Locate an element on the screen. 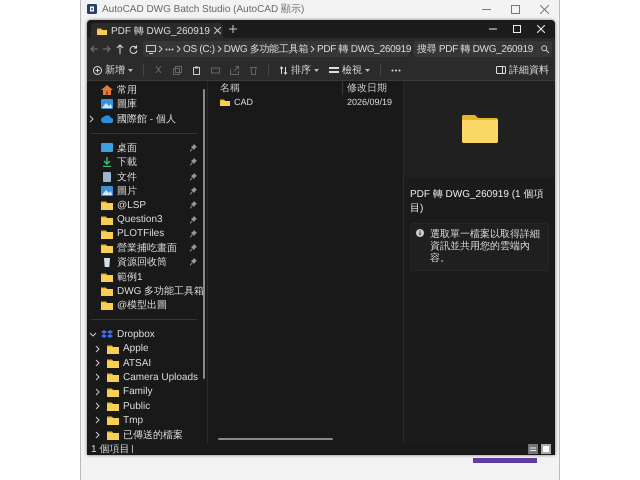  document-icon is located at coordinates (107, 177).